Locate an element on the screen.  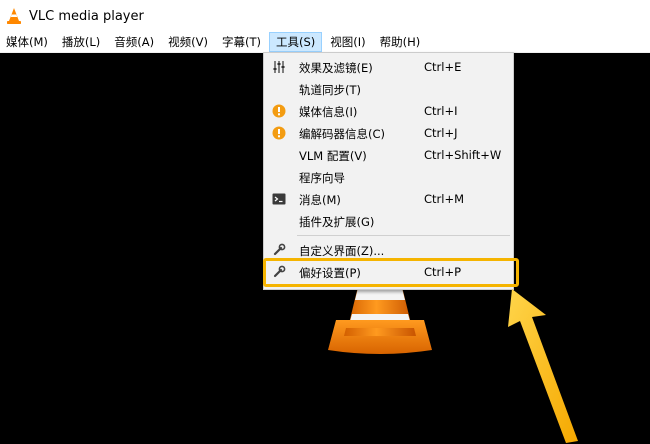
vlc-logo-icon is located at coordinates (14, 16).